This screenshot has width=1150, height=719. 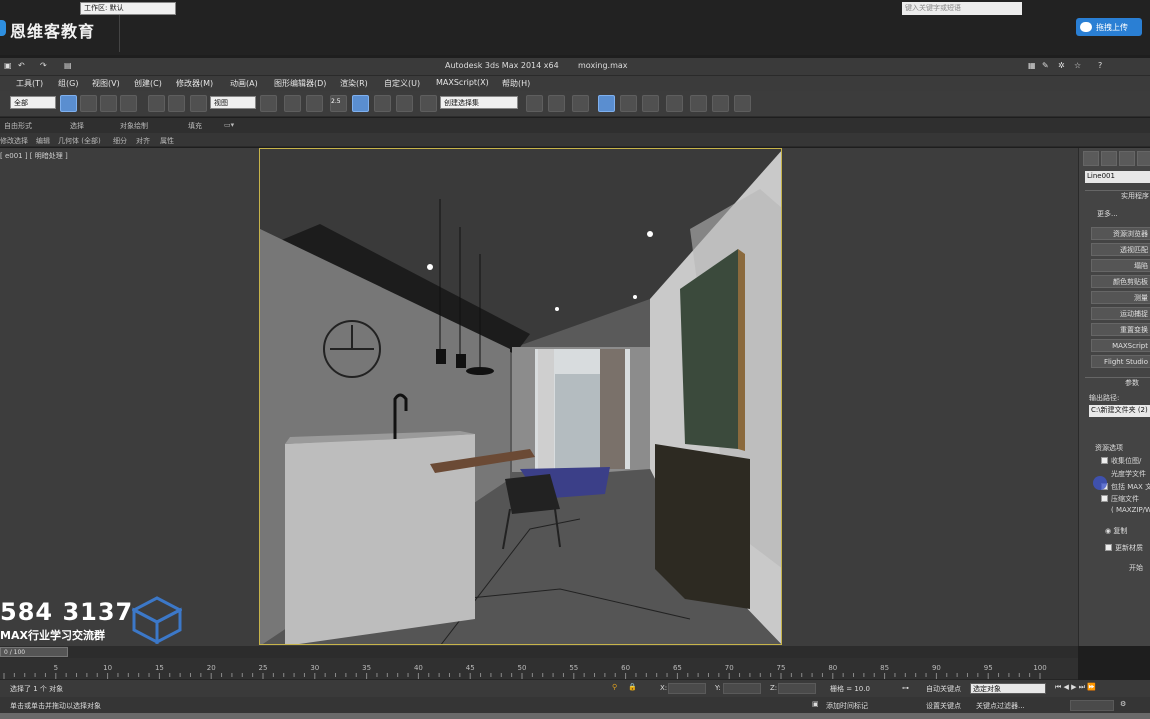 What do you see at coordinates (18, 126) in the screenshot?
I see `tab-freeform: 自由形式` at bounding box center [18, 126].